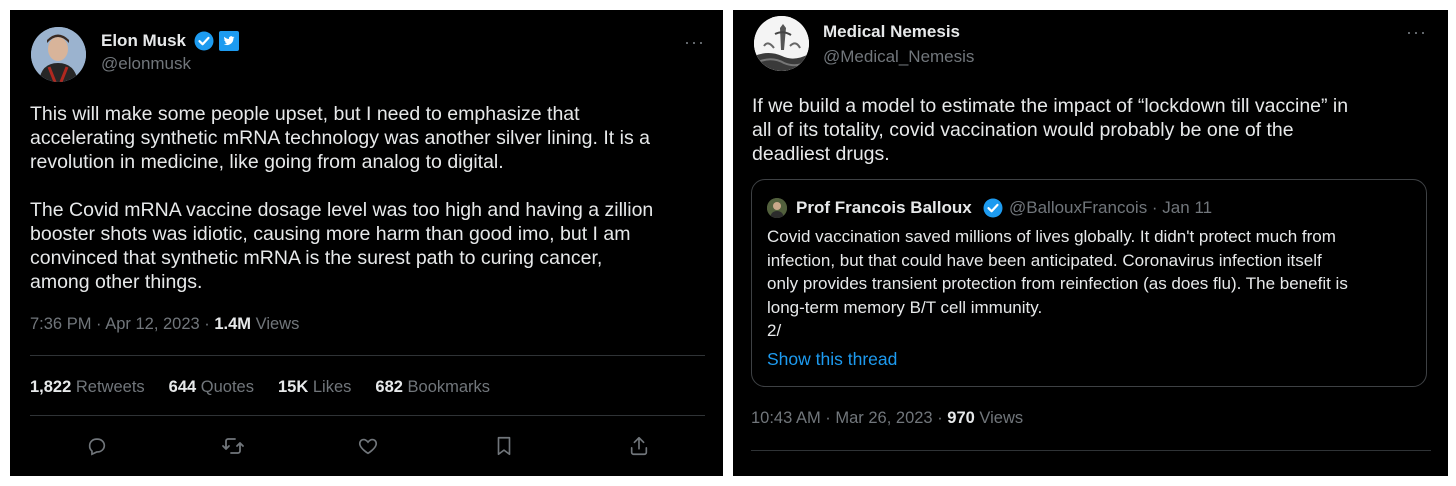 This screenshot has height=486, width=1456. I want to click on likes-stat: 15K Likes, so click(314, 387).